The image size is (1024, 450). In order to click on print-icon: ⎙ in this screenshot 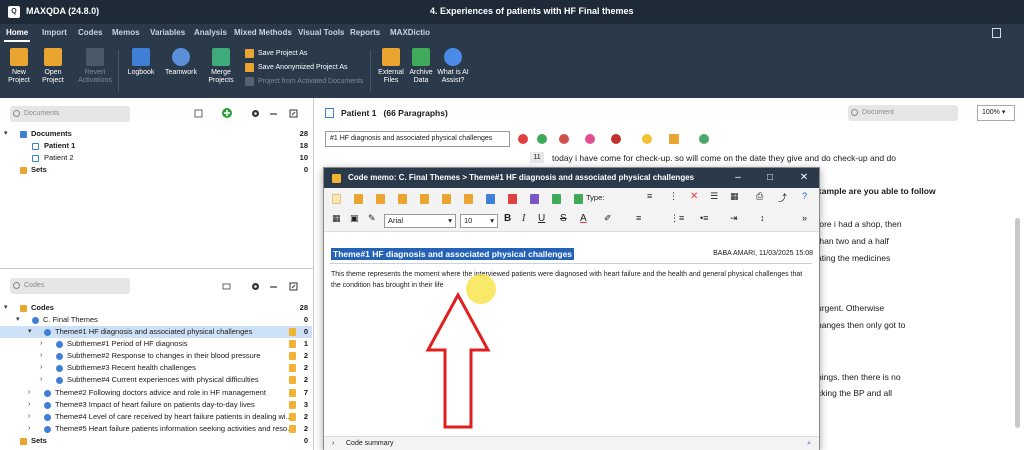, I will do `click(759, 196)`.